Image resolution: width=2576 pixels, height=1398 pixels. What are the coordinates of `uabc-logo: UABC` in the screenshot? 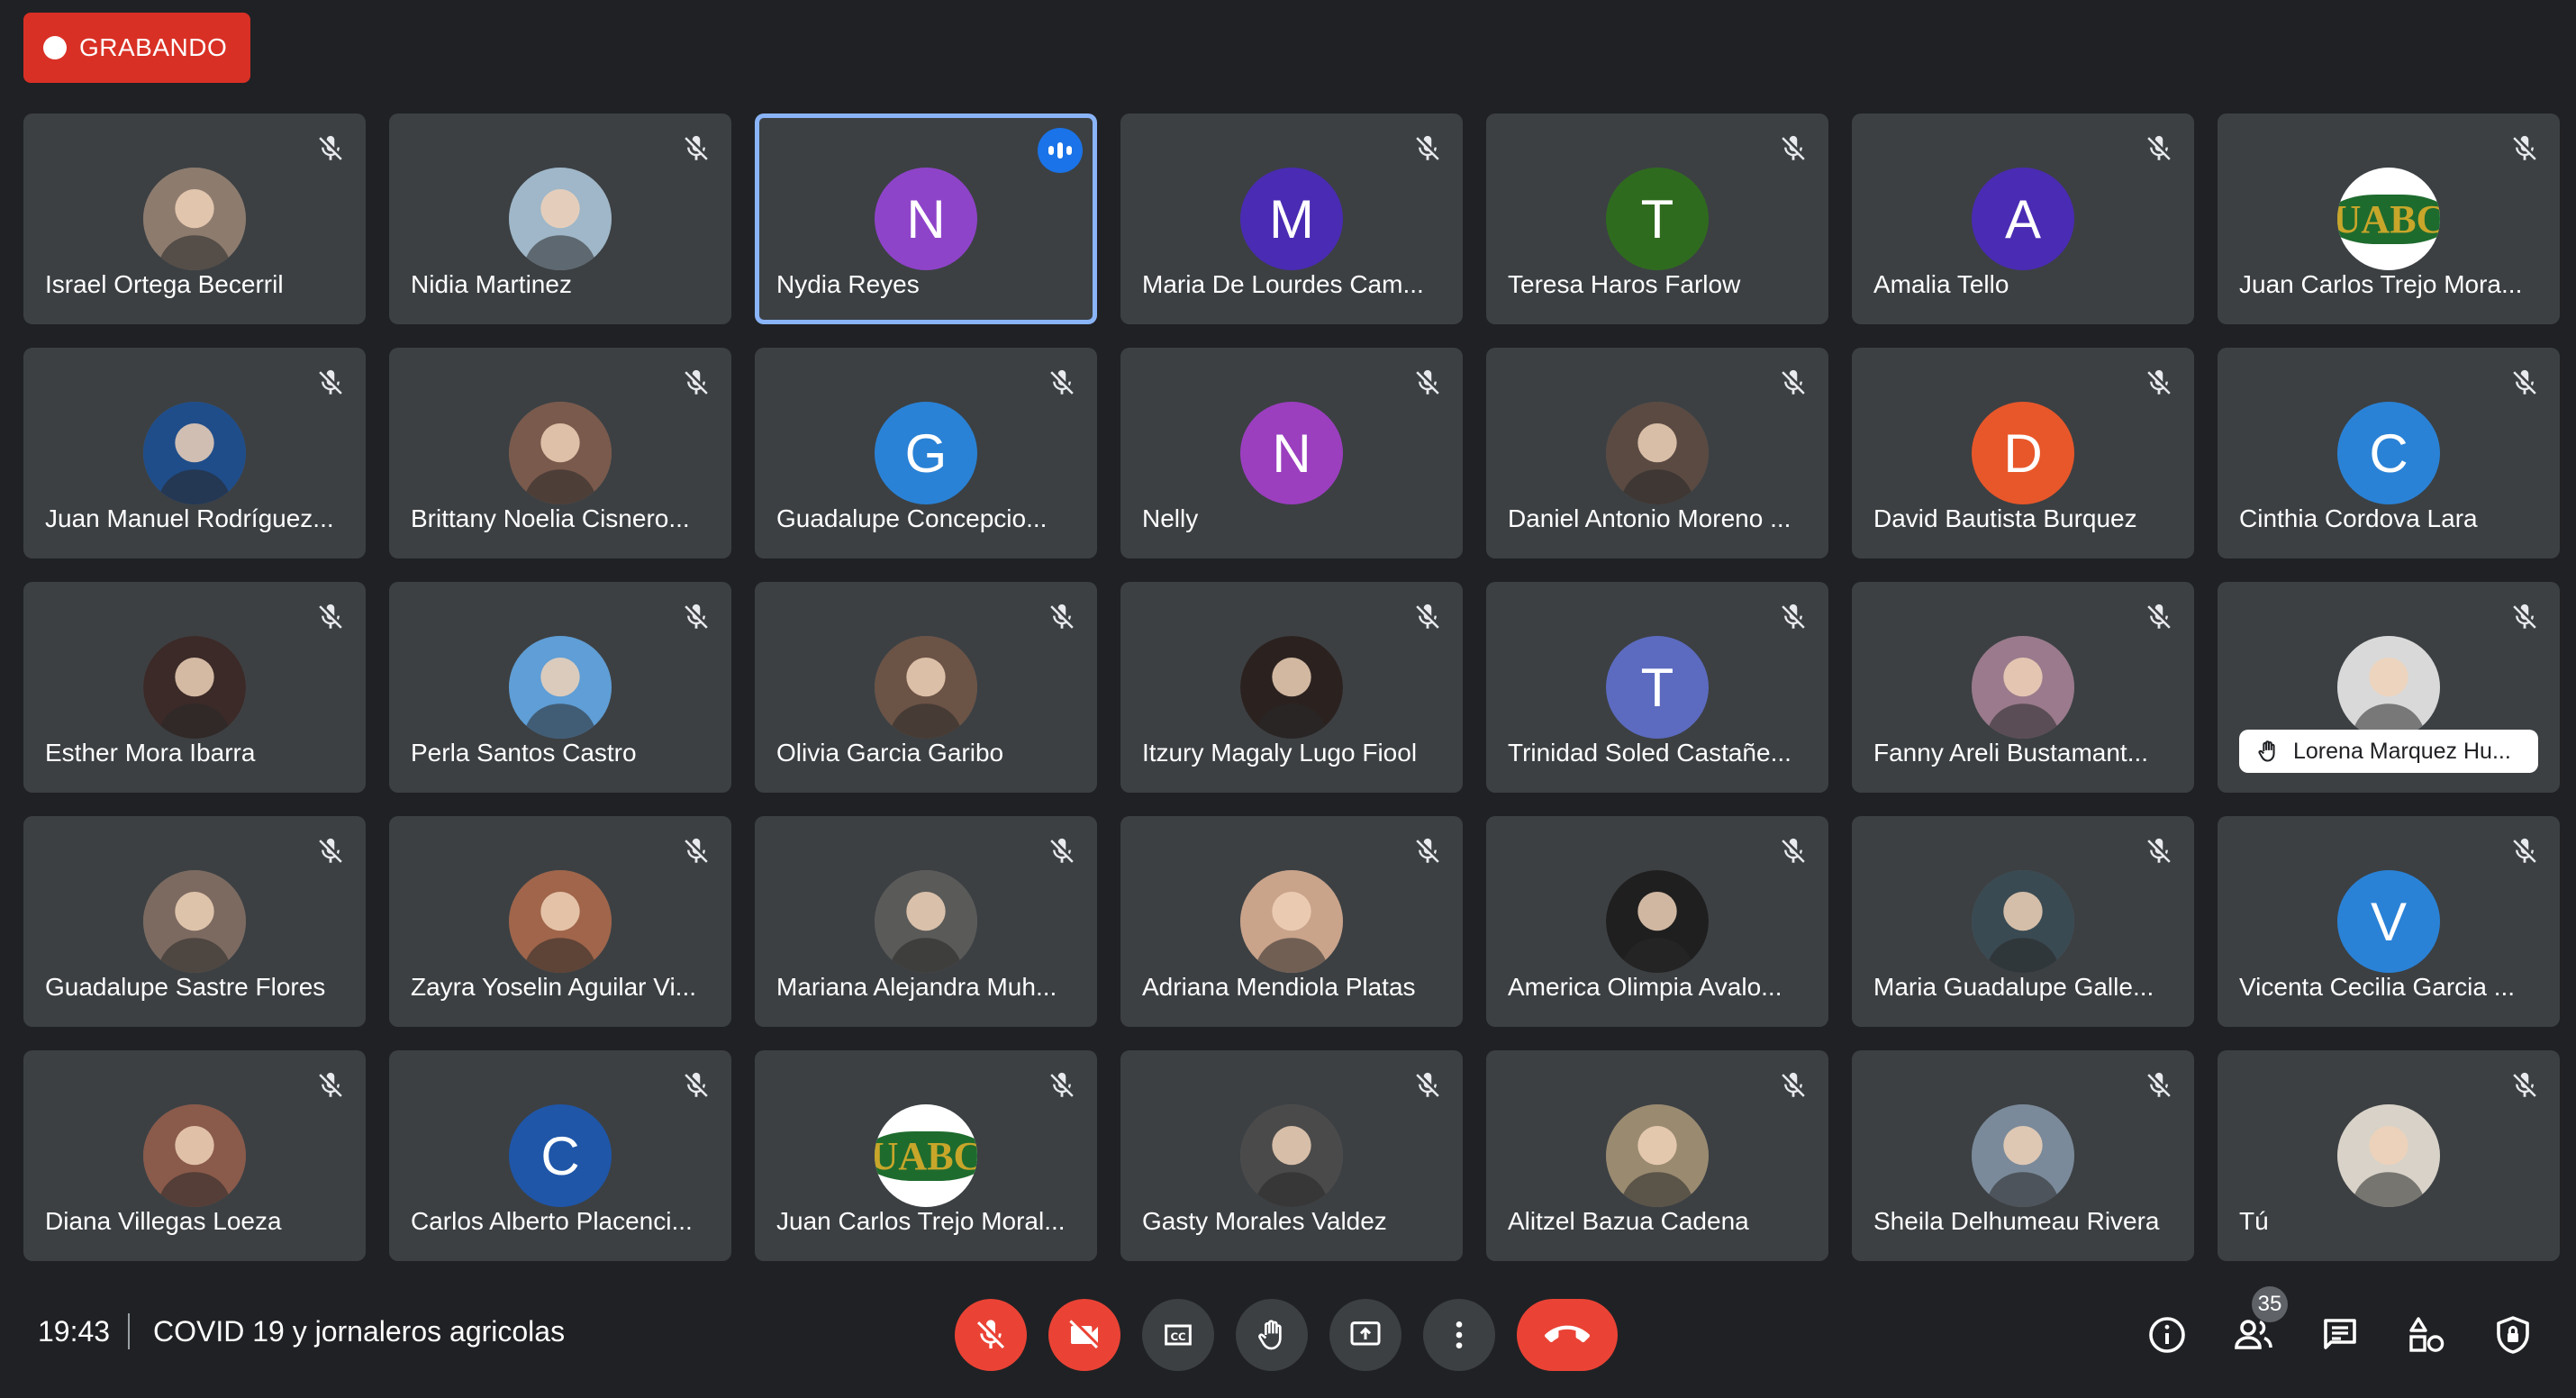 It's located at (926, 1156).